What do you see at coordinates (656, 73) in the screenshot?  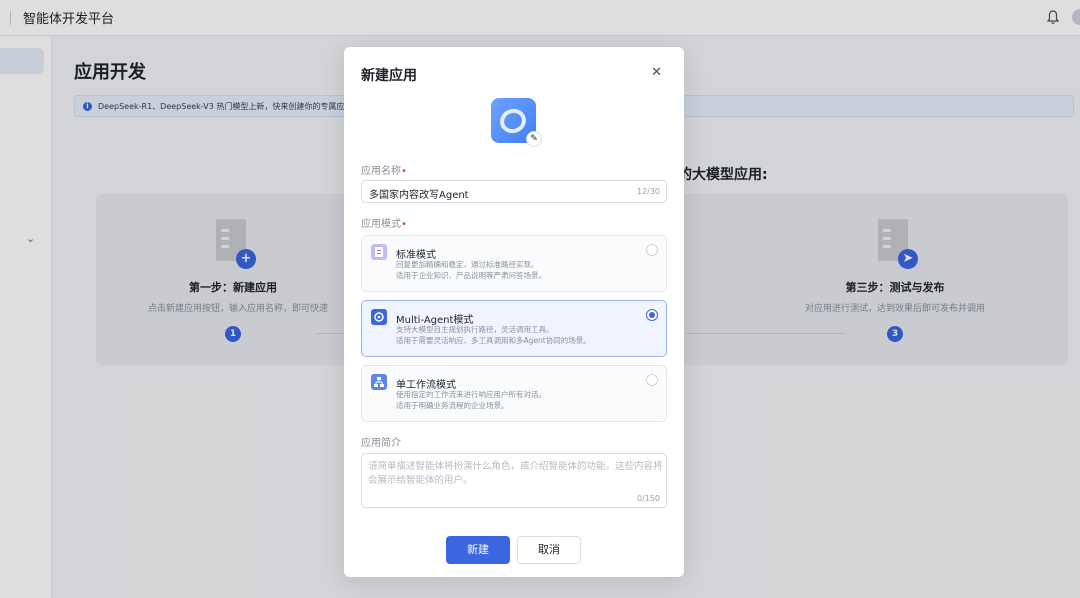 I see `close-icon: ✕` at bounding box center [656, 73].